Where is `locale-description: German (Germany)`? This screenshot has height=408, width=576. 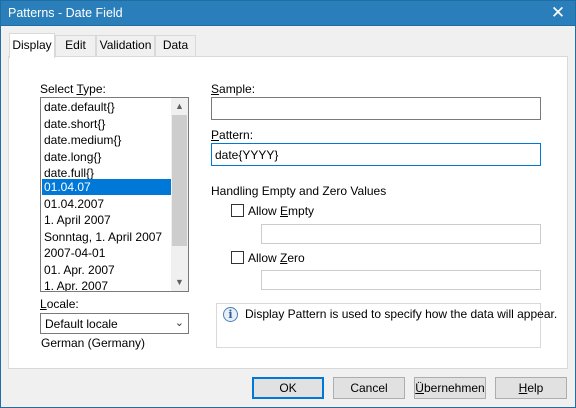 locale-description: German (Germany) is located at coordinates (93, 343).